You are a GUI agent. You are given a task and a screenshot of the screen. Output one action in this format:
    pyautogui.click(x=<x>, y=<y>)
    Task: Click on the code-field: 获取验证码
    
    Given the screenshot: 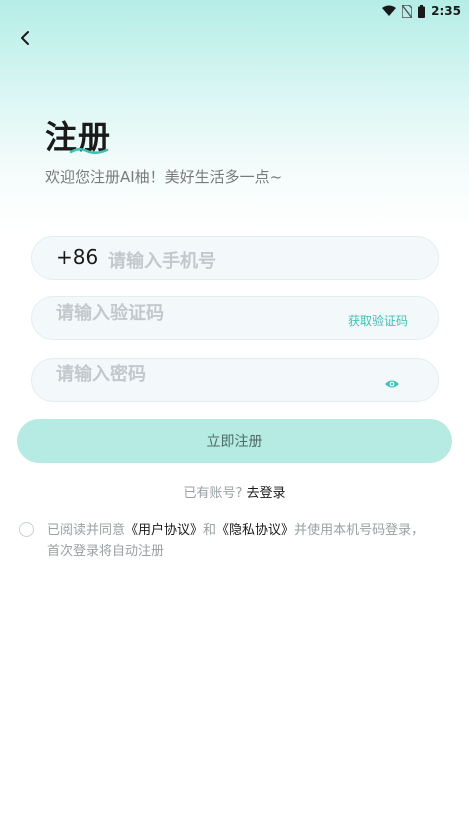 What is the action you would take?
    pyautogui.click(x=235, y=316)
    